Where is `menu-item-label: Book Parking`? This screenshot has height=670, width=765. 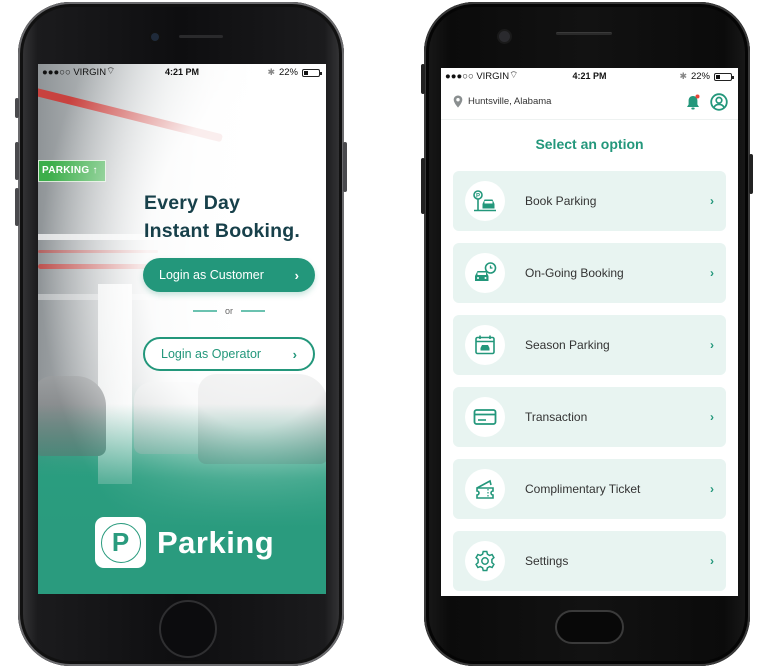
menu-item-label: Book Parking is located at coordinates (561, 201).